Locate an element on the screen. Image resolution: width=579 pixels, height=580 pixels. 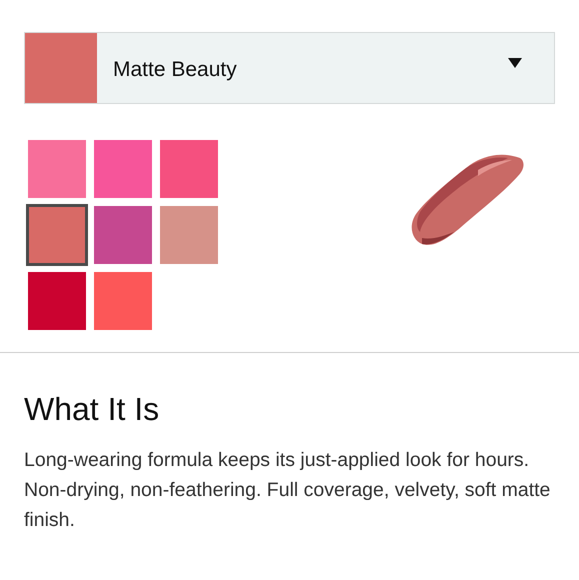
section-heading: What It Is is located at coordinates (92, 409).